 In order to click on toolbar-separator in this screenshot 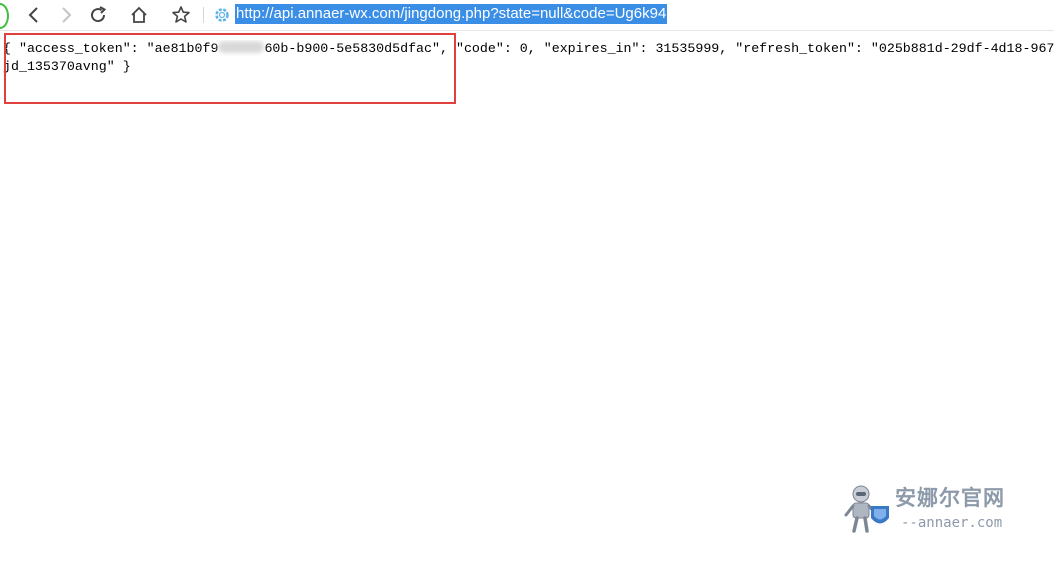, I will do `click(203, 15)`.